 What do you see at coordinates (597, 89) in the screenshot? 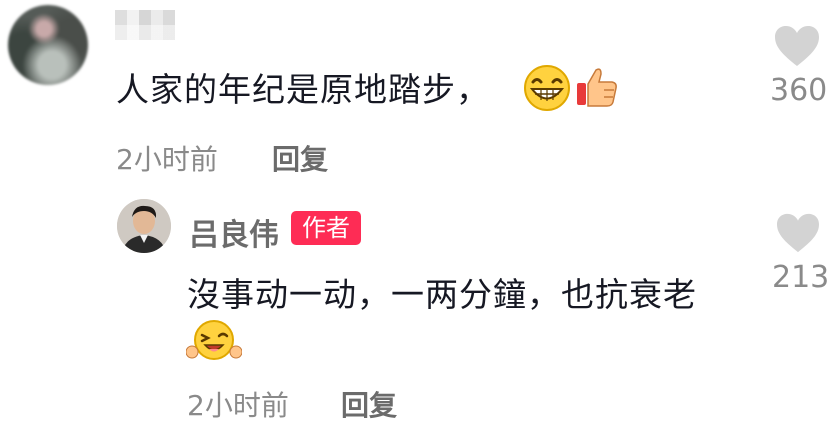
I see `thumbs-up-emoji-icon` at bounding box center [597, 89].